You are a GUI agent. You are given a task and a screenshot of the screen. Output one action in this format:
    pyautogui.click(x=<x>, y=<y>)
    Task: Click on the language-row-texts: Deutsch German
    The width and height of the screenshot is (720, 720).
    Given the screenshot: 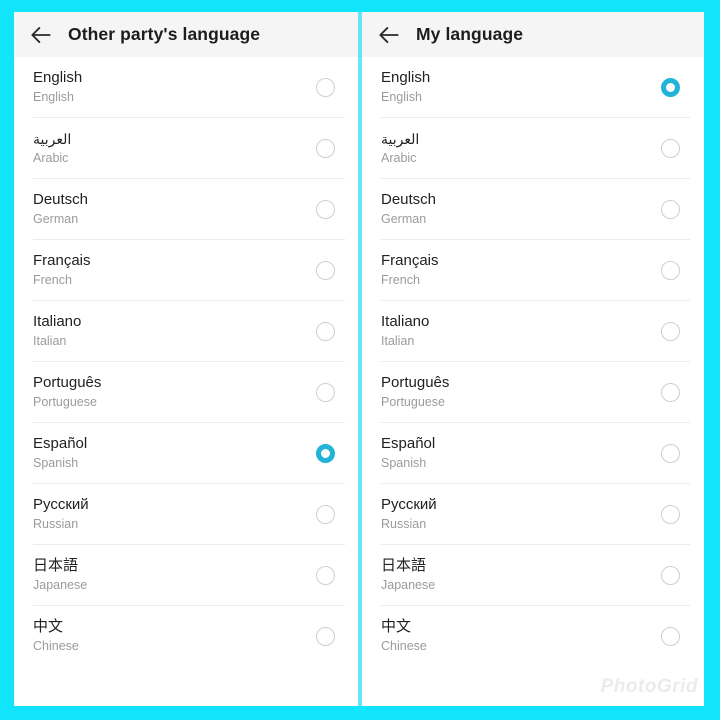 What is the action you would take?
    pyautogui.click(x=174, y=209)
    